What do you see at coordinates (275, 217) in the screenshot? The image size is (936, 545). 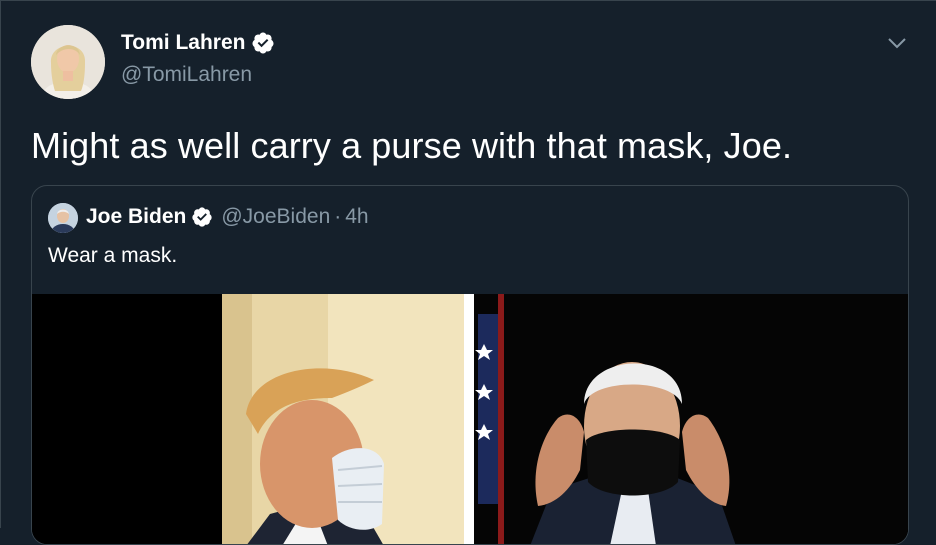 I see `quoted-handle: @JoeBiden` at bounding box center [275, 217].